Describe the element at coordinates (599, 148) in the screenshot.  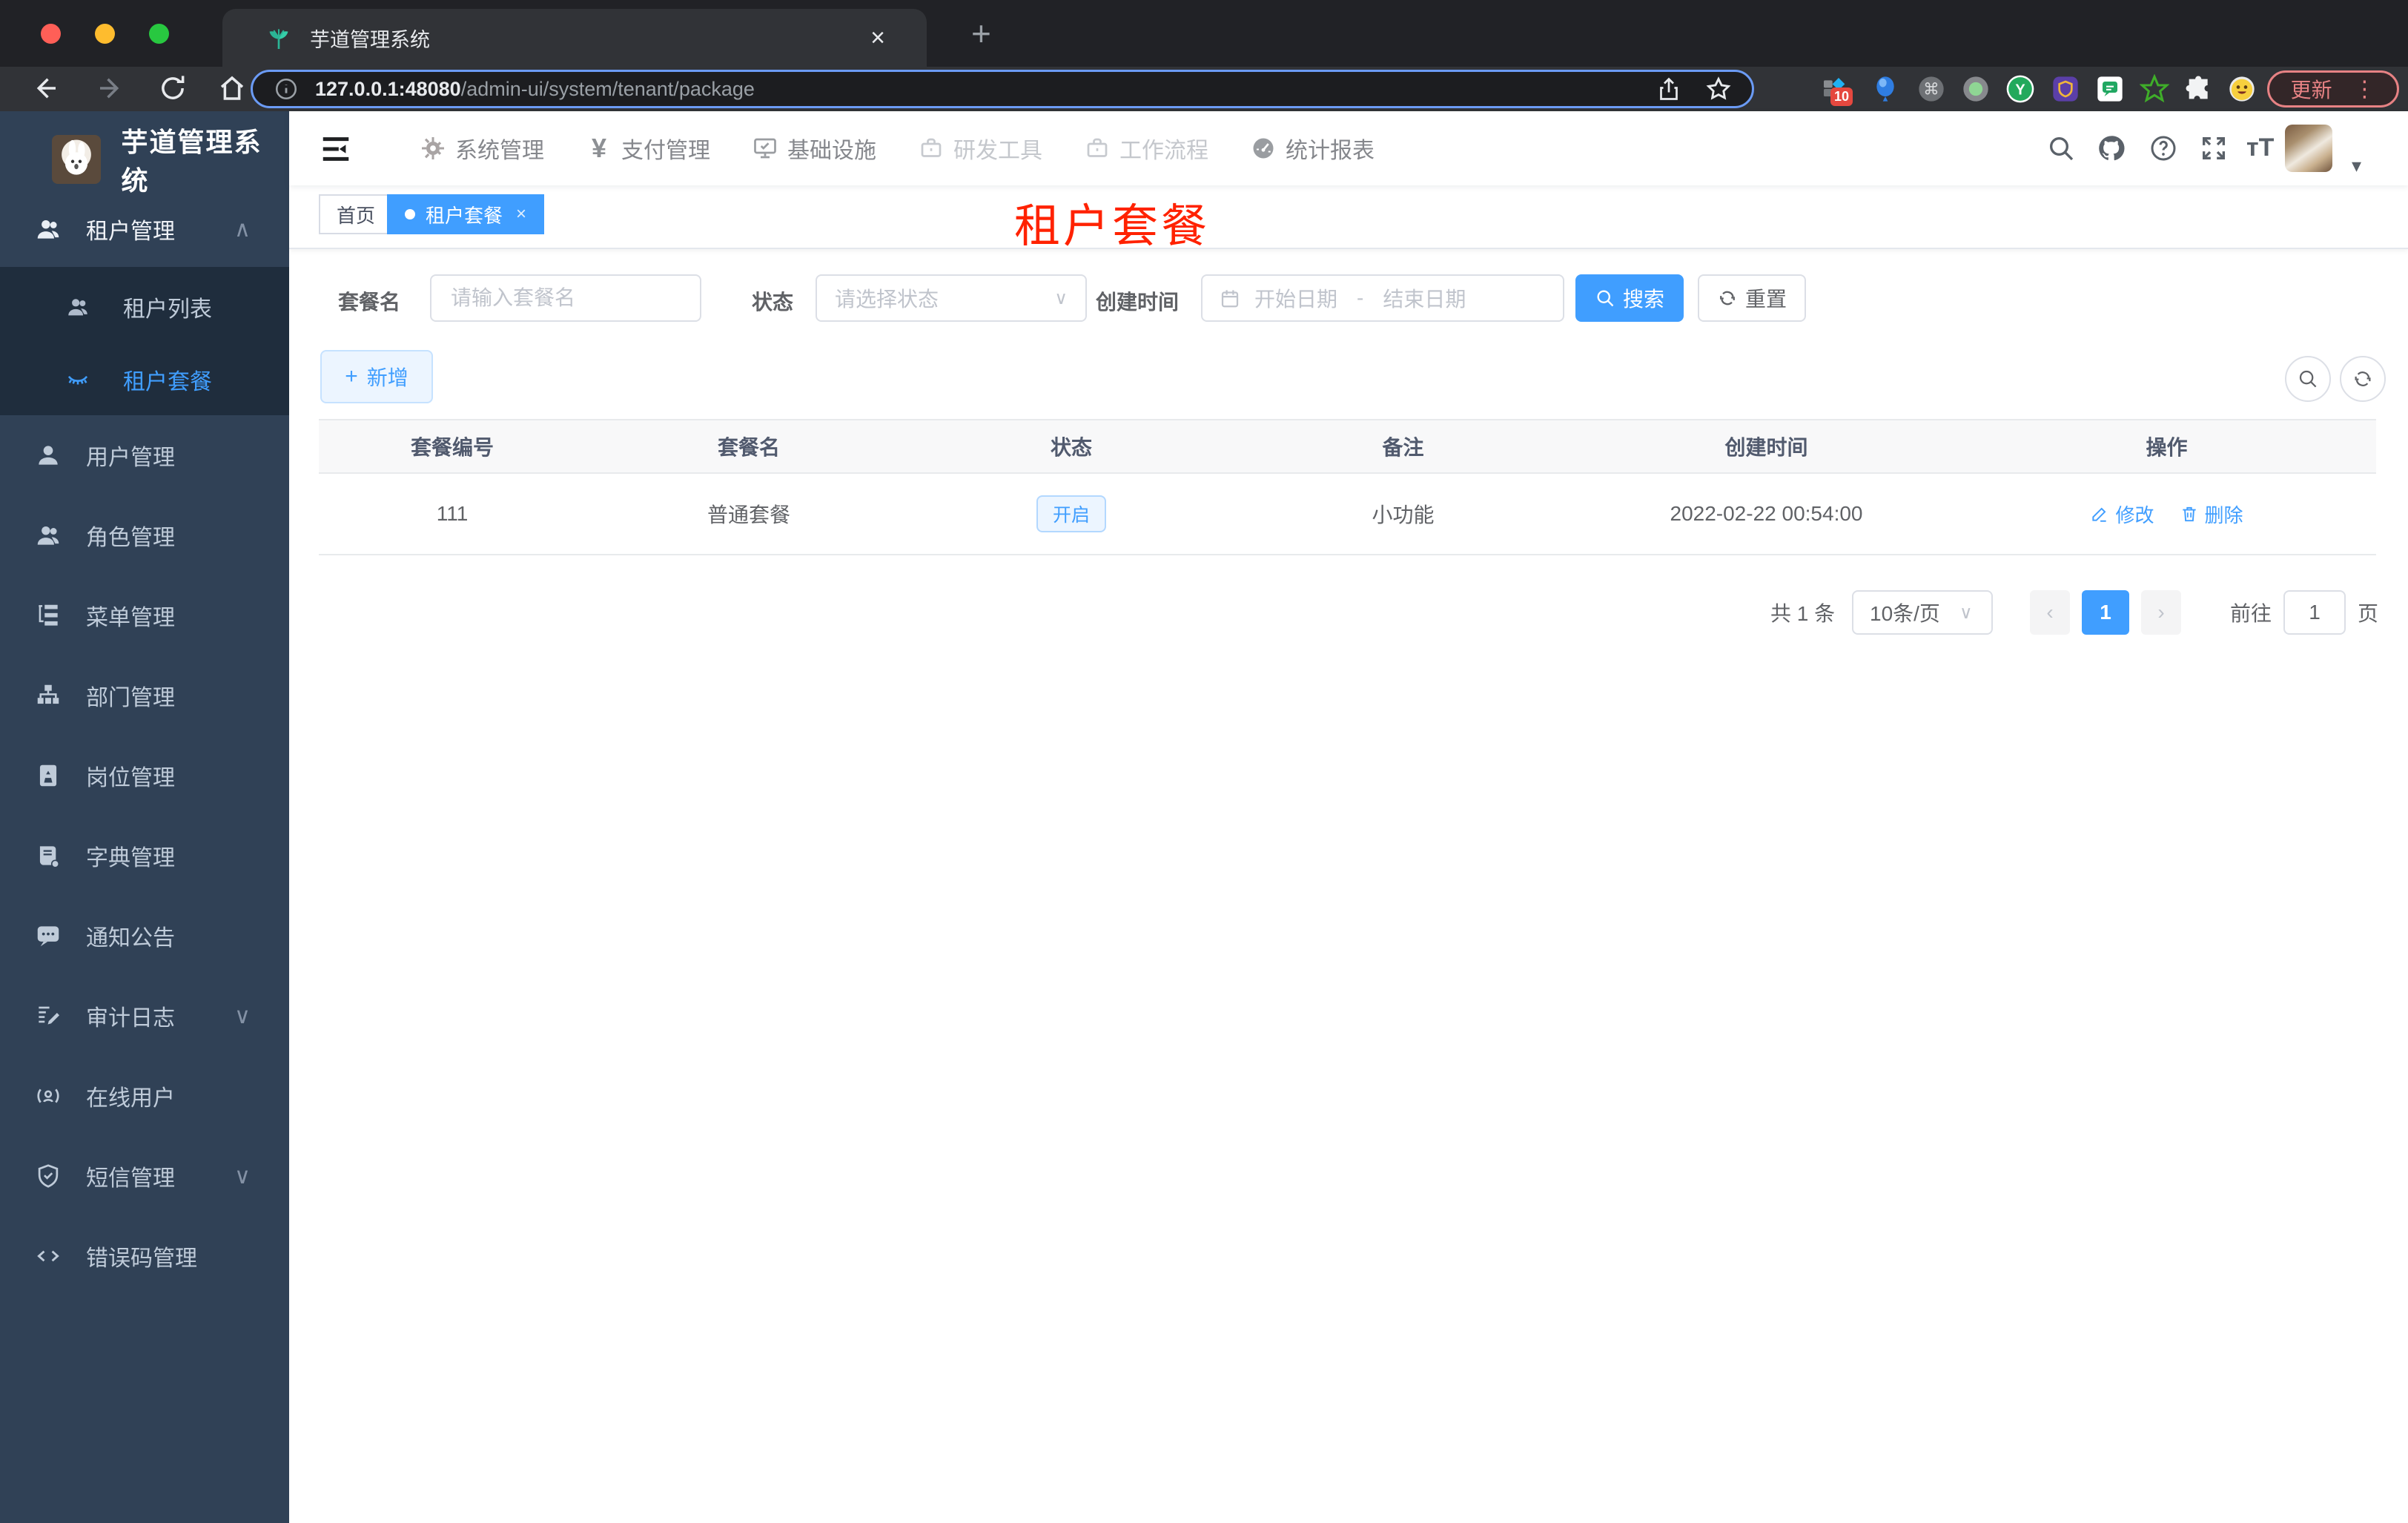
I see `yen-icon: ¥` at that location.